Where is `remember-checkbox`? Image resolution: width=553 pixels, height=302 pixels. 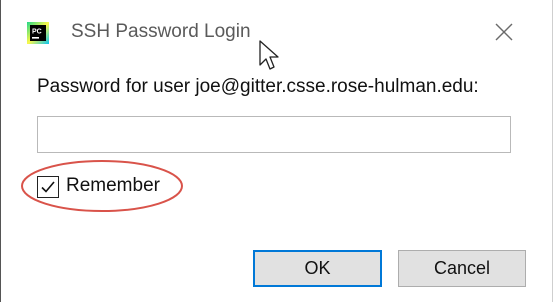 remember-checkbox is located at coordinates (48, 187).